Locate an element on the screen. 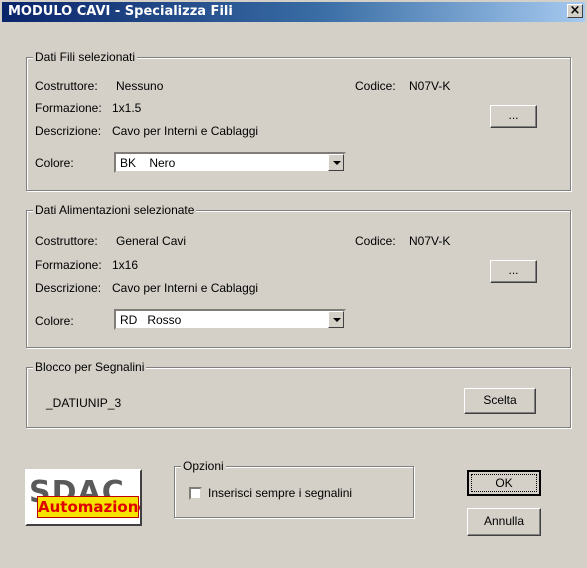 The height and width of the screenshot is (568, 587). fili-formazione-label: Formazione: is located at coordinates (68, 108).